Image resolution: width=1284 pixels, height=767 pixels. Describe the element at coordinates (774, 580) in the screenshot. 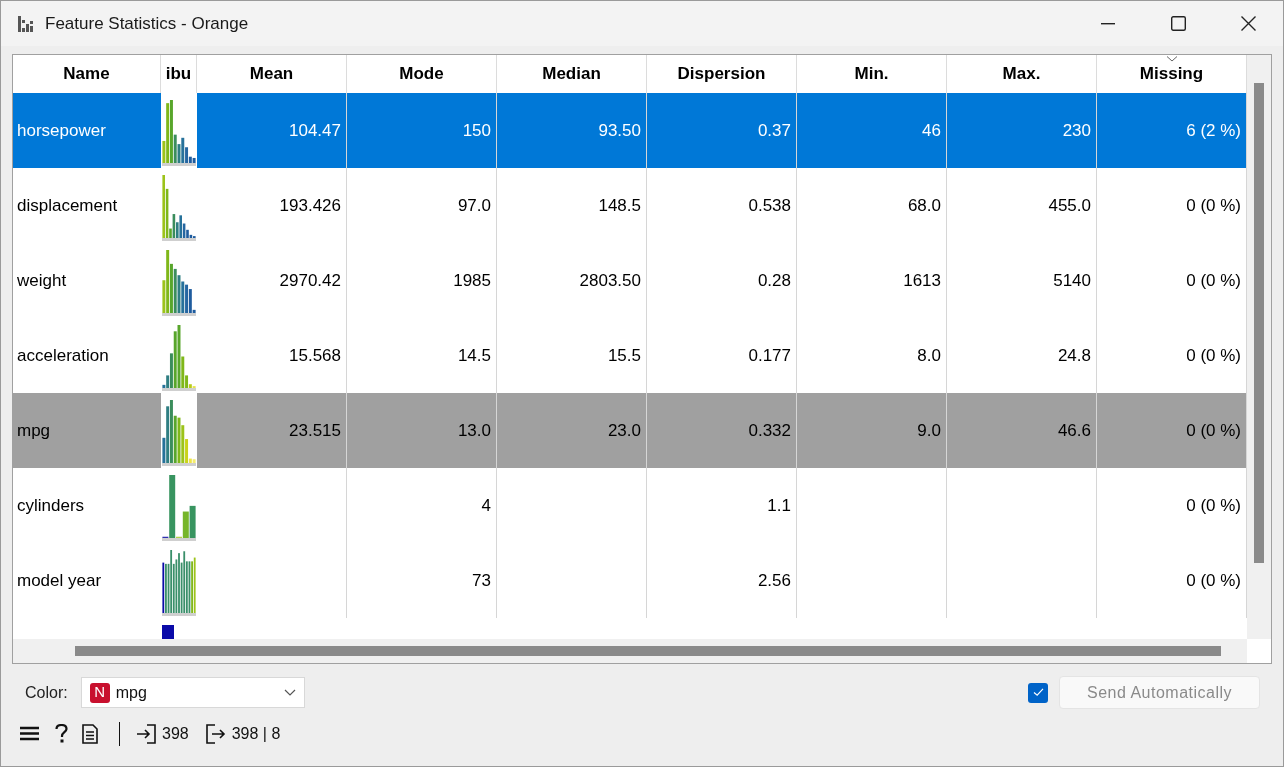

I see `table-cell-text: 2.56` at that location.